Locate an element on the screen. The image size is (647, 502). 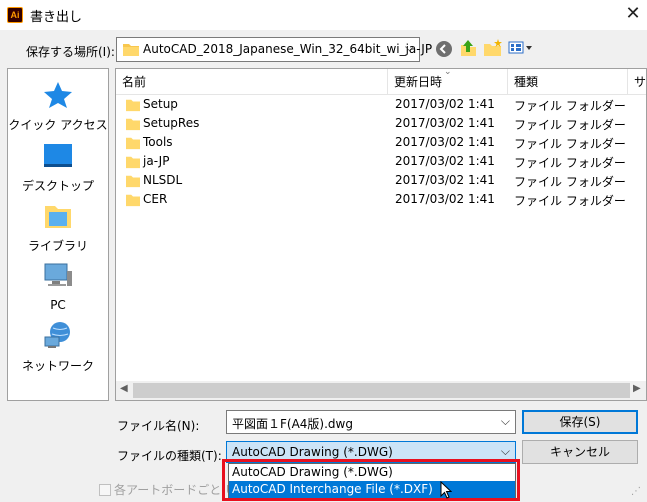
file-row: Setup 2017/03/02 1:41 ファイル フォルダー is located at coordinates (381, 105).